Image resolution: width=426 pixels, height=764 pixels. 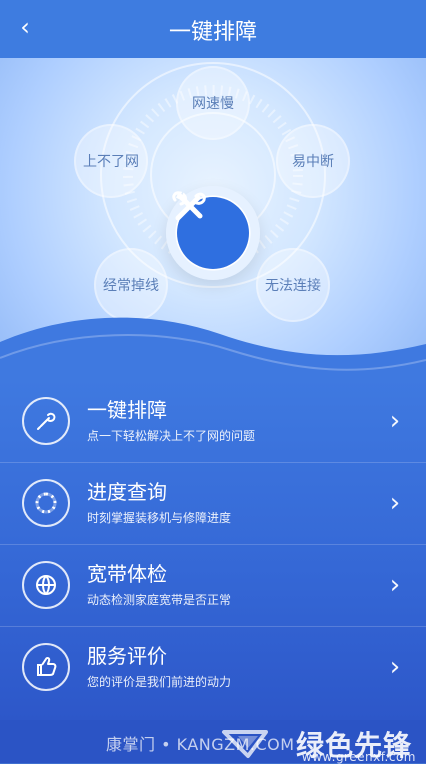 I want to click on troubleshoot-center-button, so click(x=213, y=233).